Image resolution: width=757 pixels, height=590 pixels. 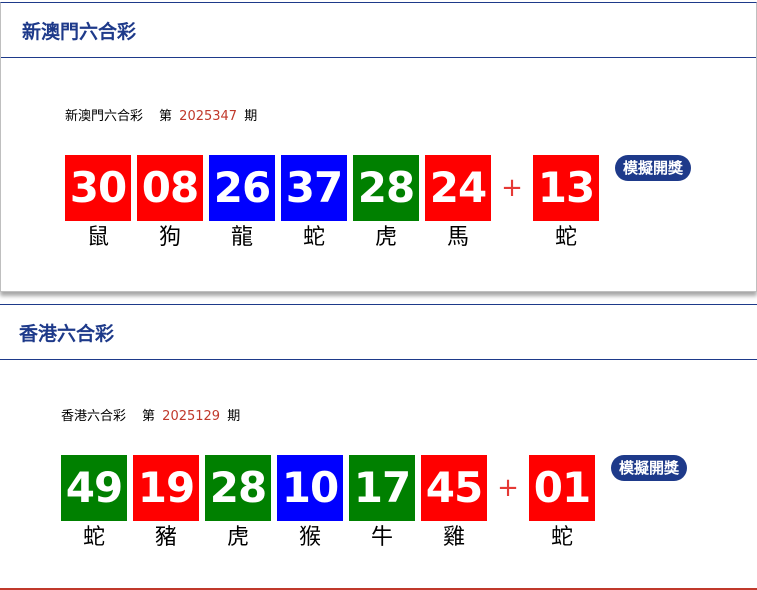 I want to click on ball-row: 30 鼠 08 狗 26 龍 37 蛇 28 虎 24 馬 + 13 蛇, so click(x=335, y=203).